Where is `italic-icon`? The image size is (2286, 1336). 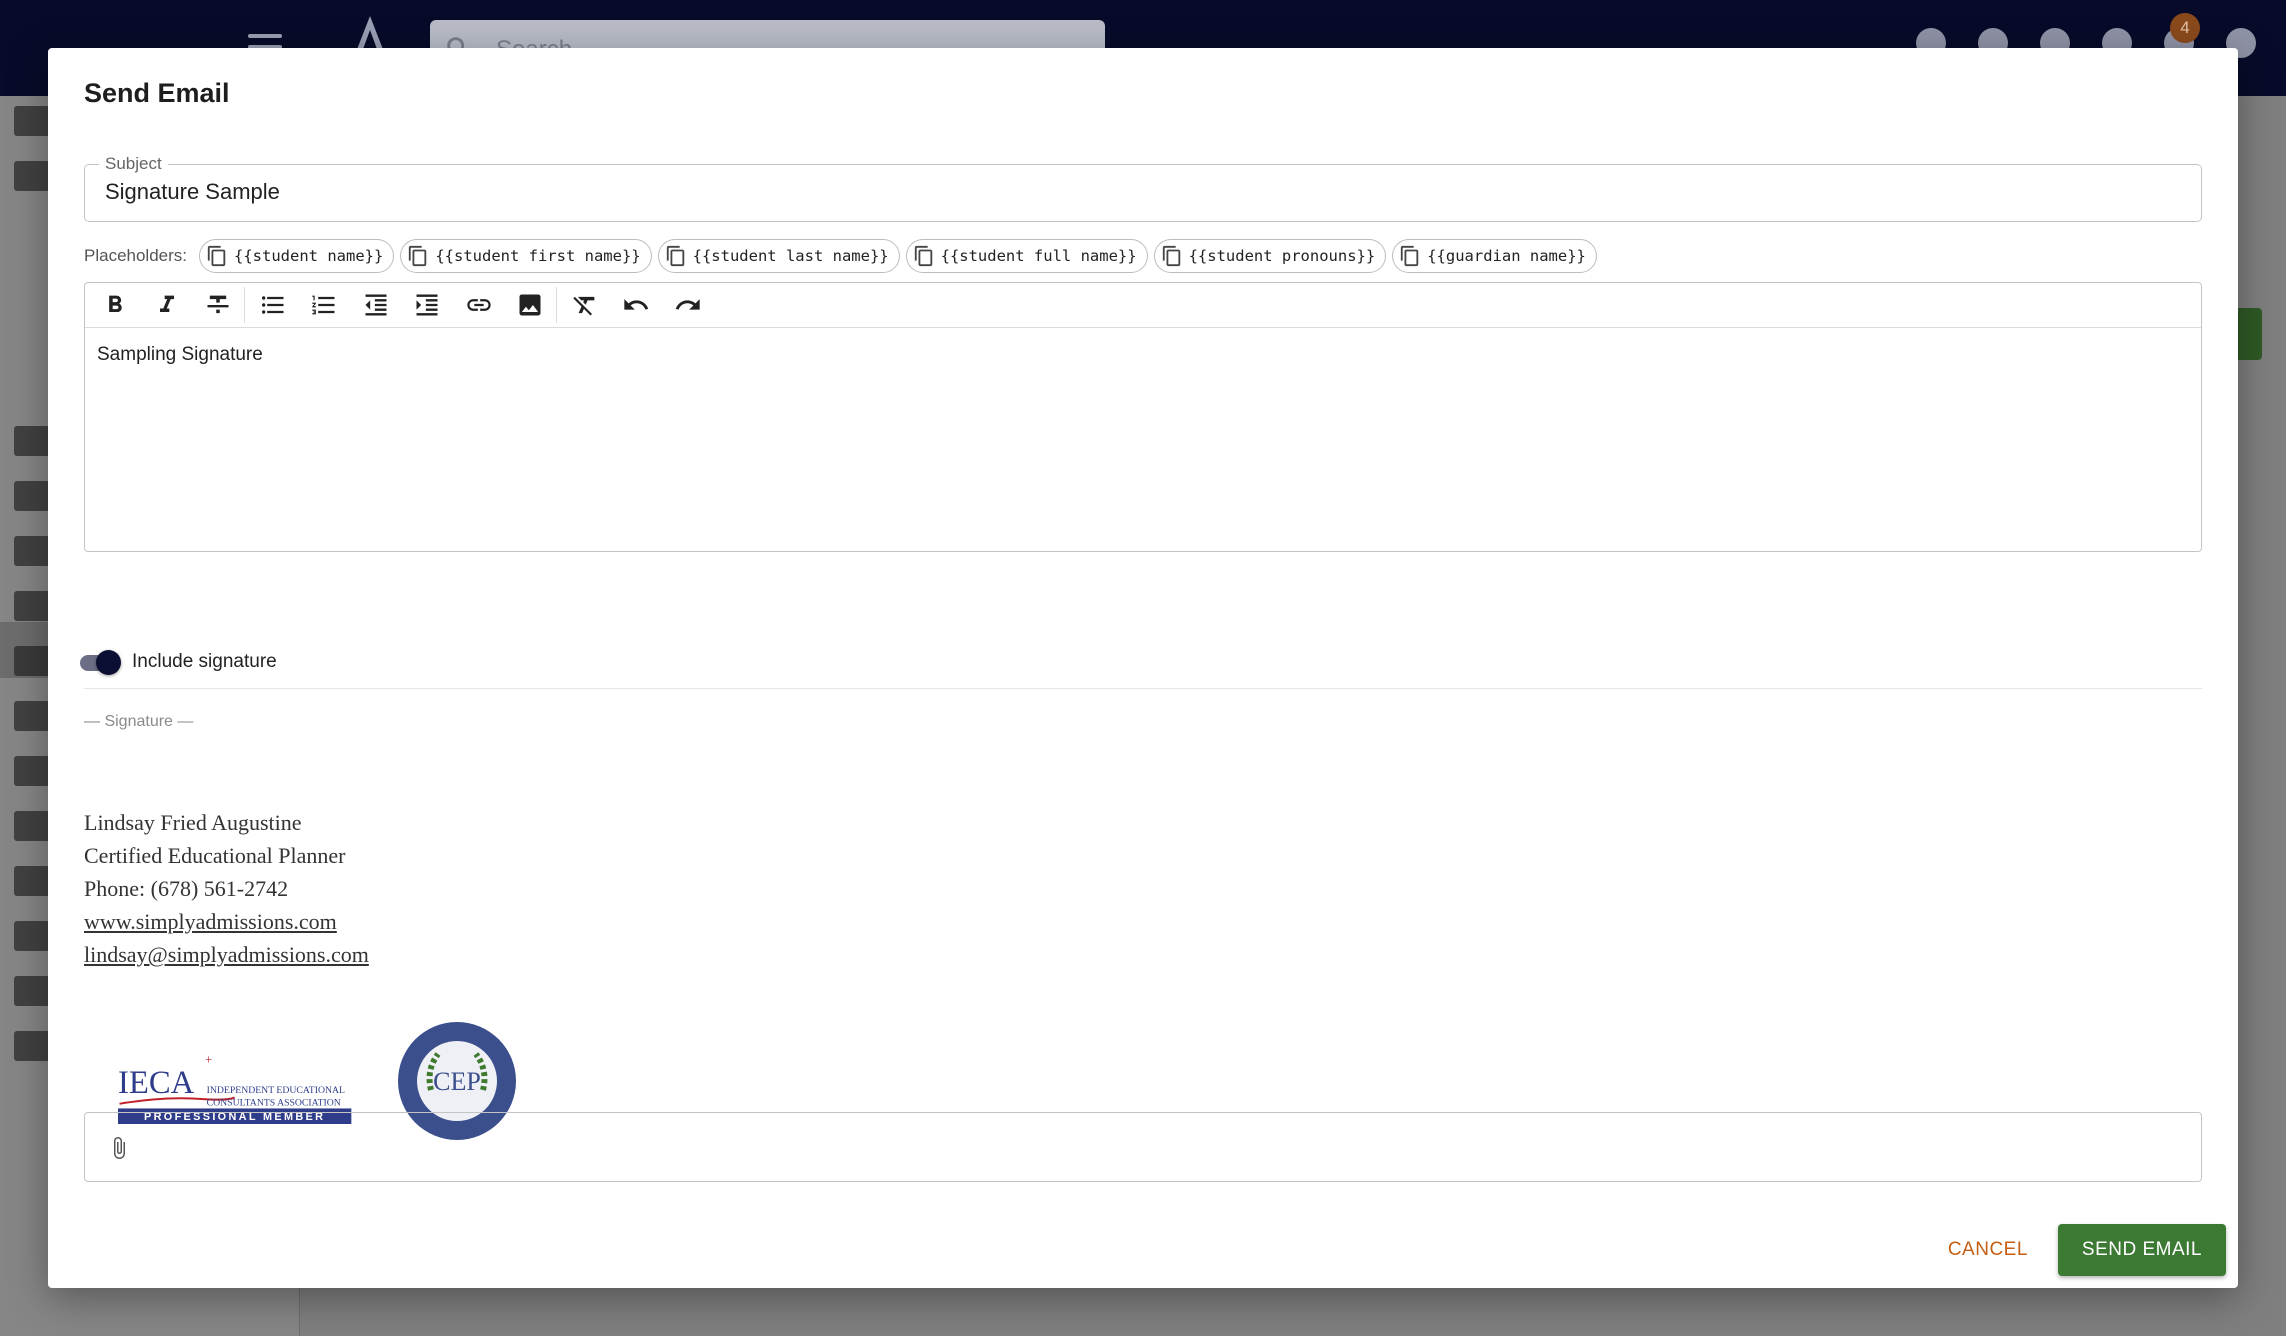
italic-icon is located at coordinates (166, 303).